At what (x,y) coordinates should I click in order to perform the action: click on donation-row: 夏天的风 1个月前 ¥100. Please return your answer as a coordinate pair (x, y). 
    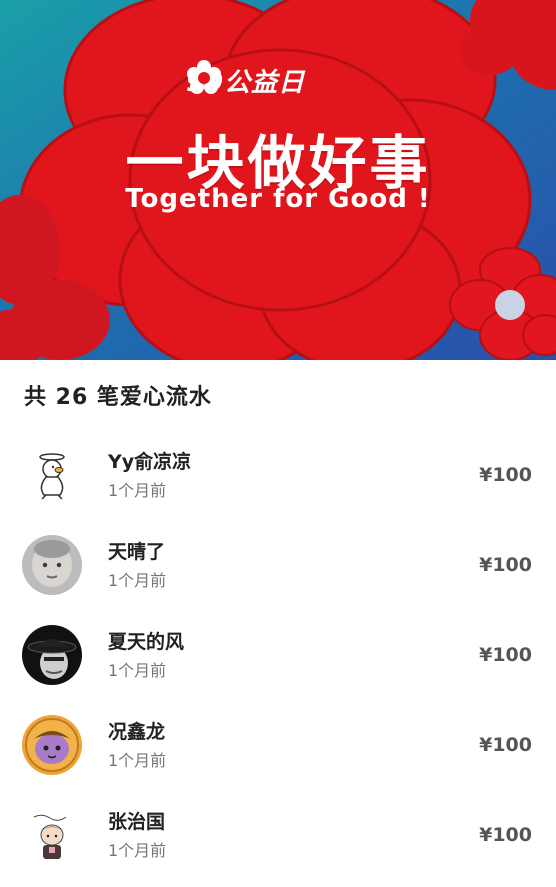
    Looking at the image, I should click on (278, 655).